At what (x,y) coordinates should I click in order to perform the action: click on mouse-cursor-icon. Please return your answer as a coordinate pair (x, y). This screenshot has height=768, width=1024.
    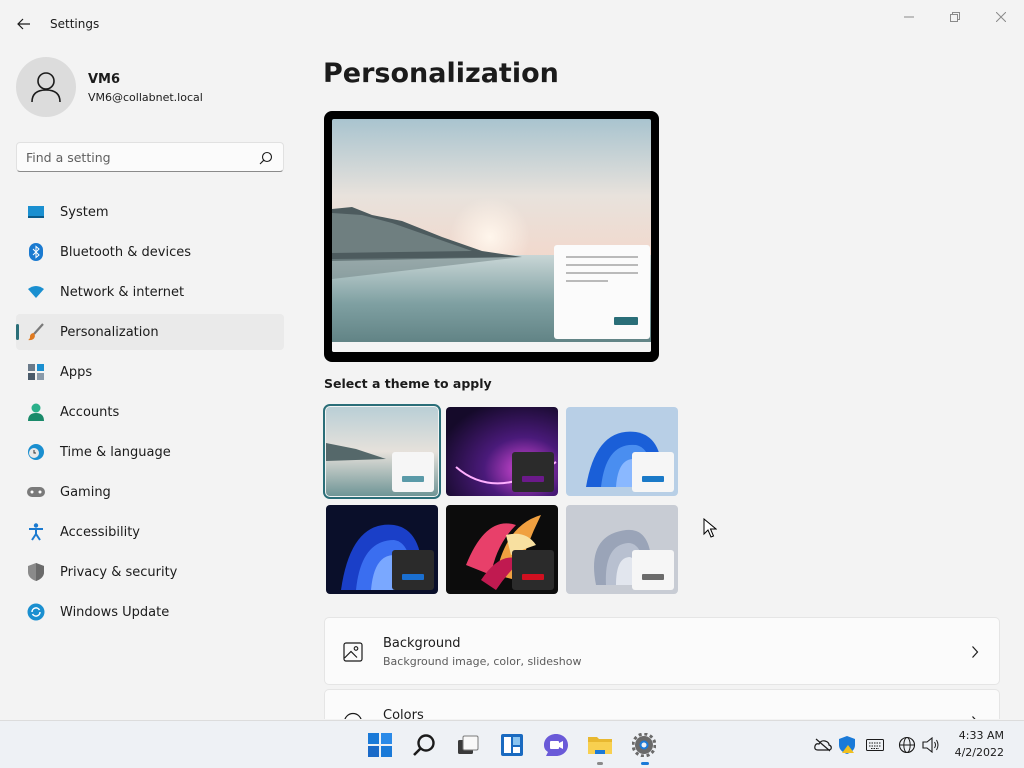
    Looking at the image, I should click on (710, 529).